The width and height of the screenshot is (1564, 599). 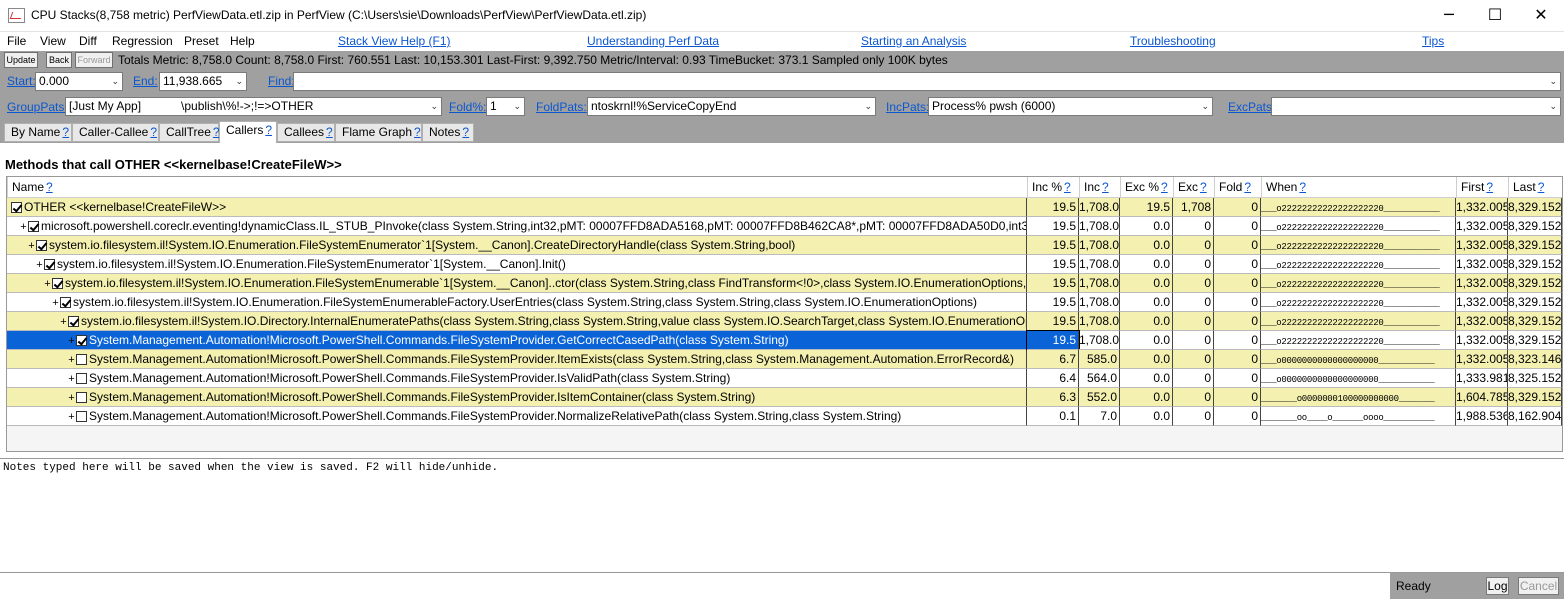 What do you see at coordinates (1535, 416) in the screenshot?
I see `cell-last: 8,162.904` at bounding box center [1535, 416].